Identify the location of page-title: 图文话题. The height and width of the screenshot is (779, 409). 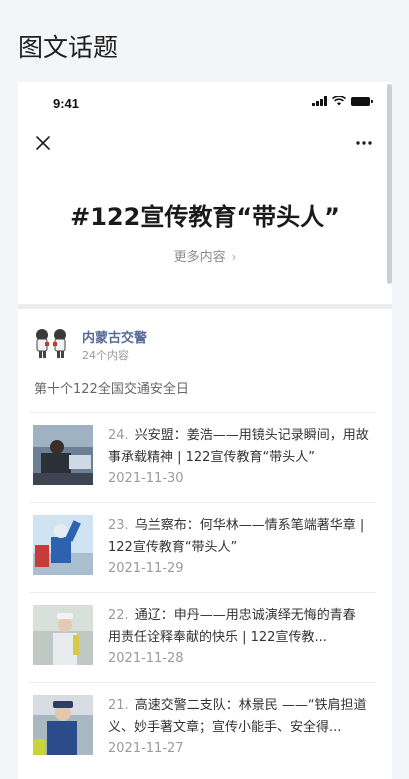
(68, 47).